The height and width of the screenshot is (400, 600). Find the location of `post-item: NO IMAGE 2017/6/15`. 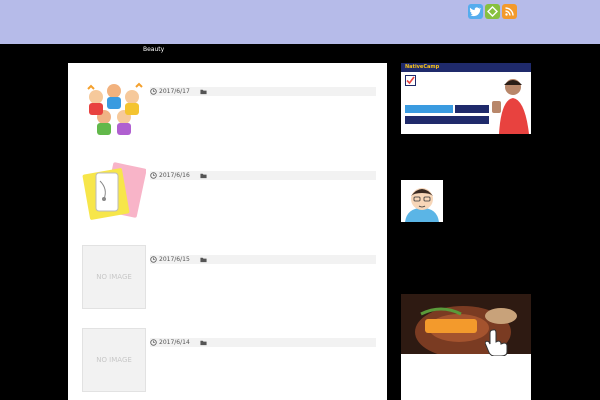

post-item: NO IMAGE 2017/6/15 is located at coordinates (232, 276).